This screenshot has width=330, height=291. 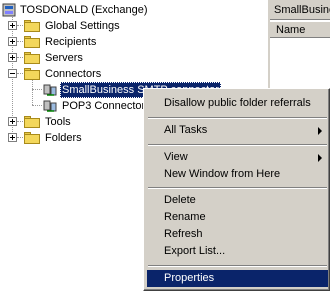 I want to click on menu-item-view: View, so click(x=237, y=157).